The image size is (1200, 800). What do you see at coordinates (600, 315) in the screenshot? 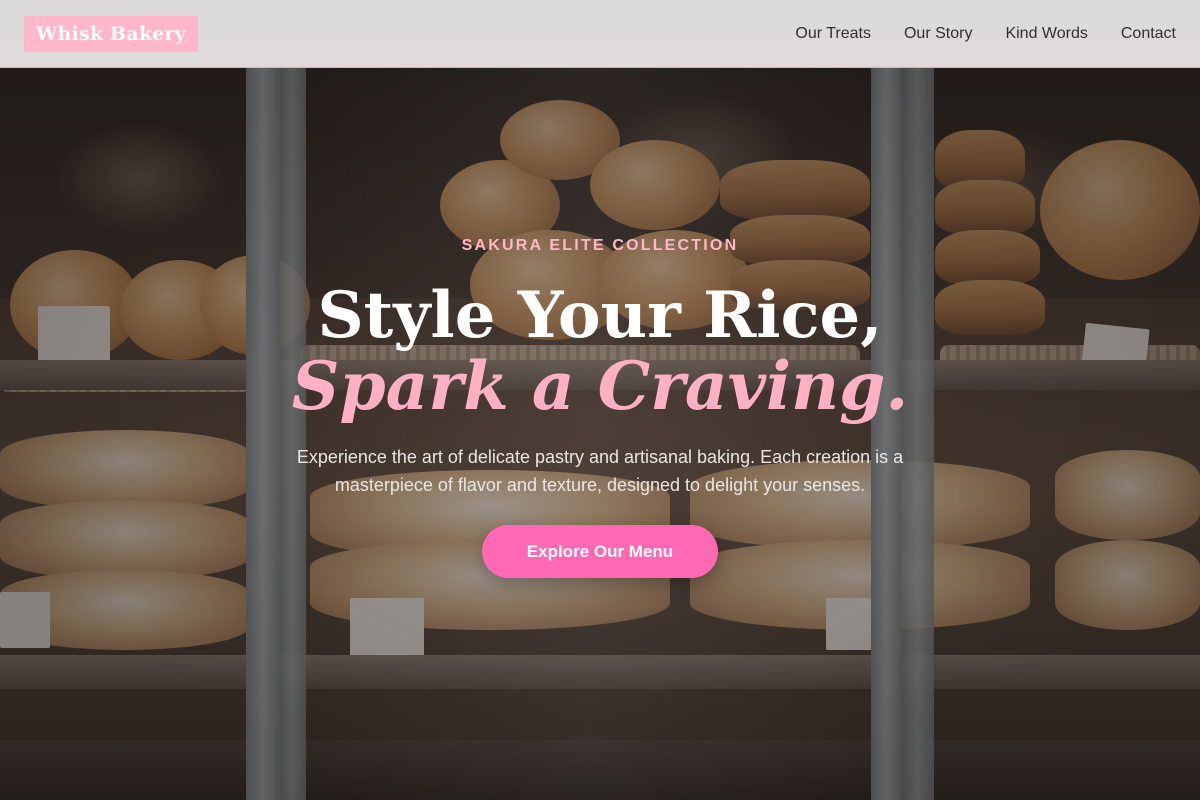
I see `hero-title-line-1: Style Your Rice,` at bounding box center [600, 315].